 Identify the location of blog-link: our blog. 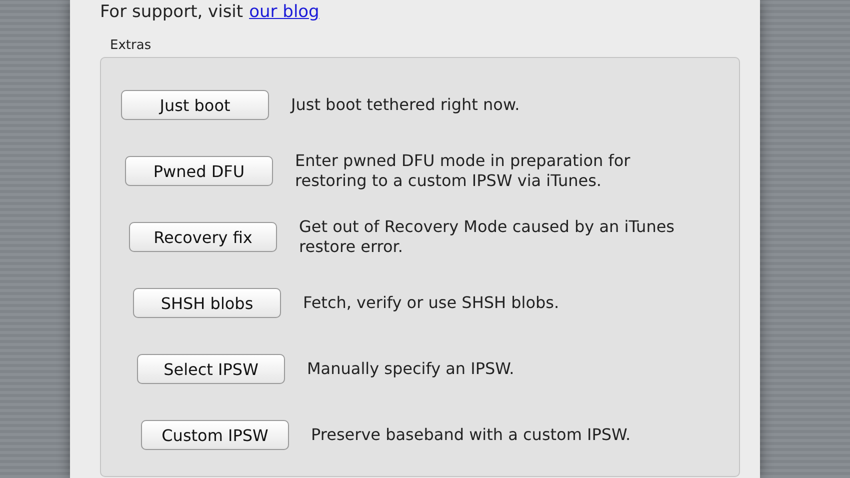
(284, 12).